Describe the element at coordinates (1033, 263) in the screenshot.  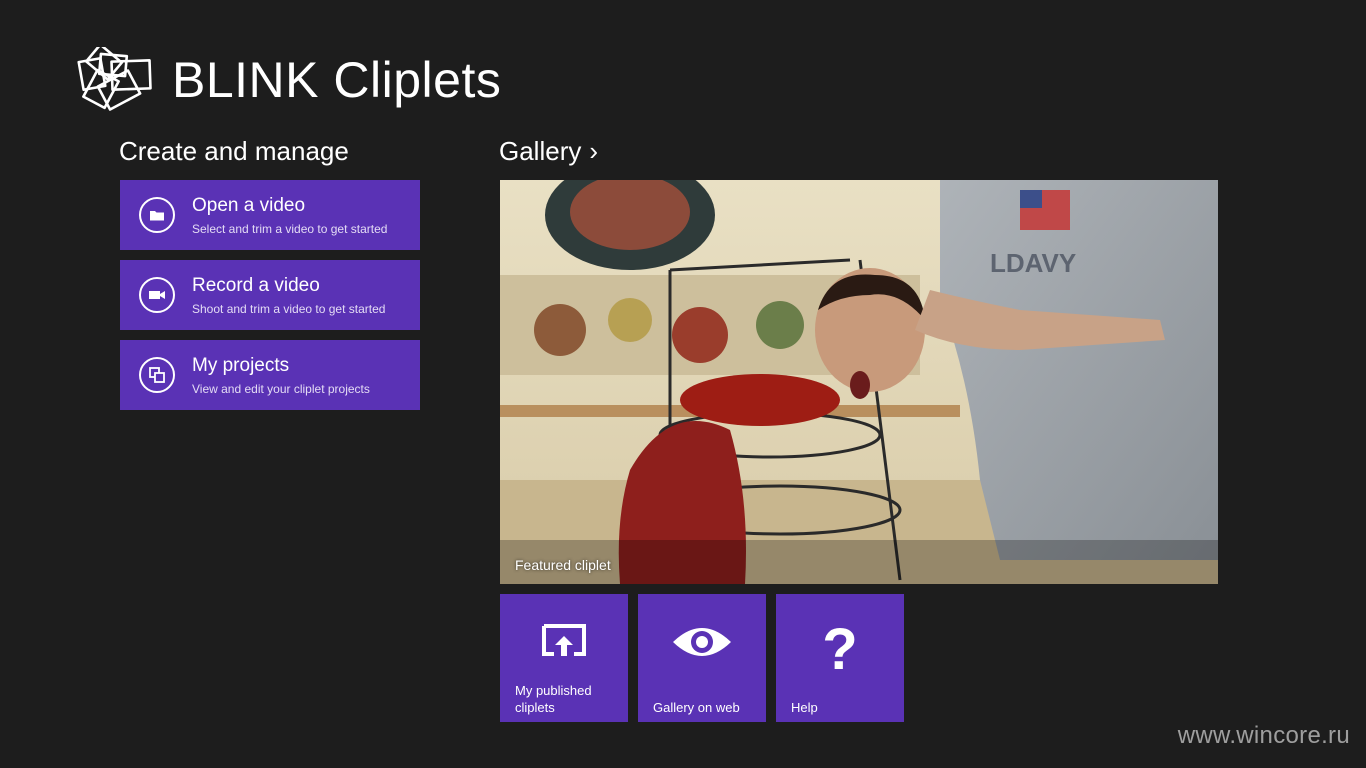
I see `svg-text: LDAVY` at that location.